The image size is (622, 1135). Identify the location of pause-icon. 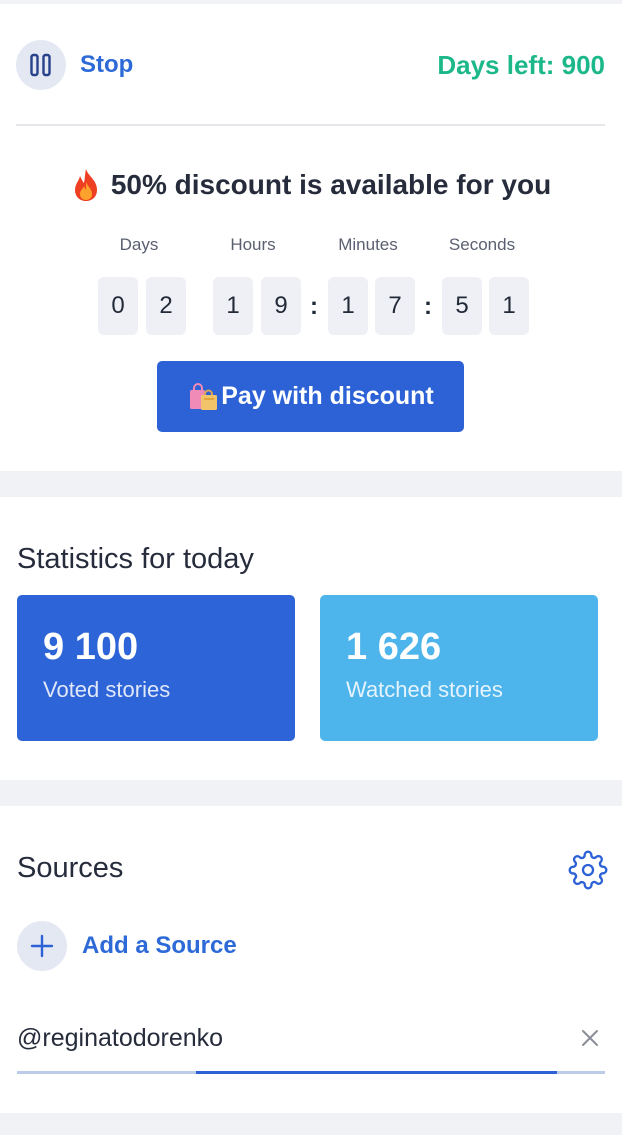
(41, 65).